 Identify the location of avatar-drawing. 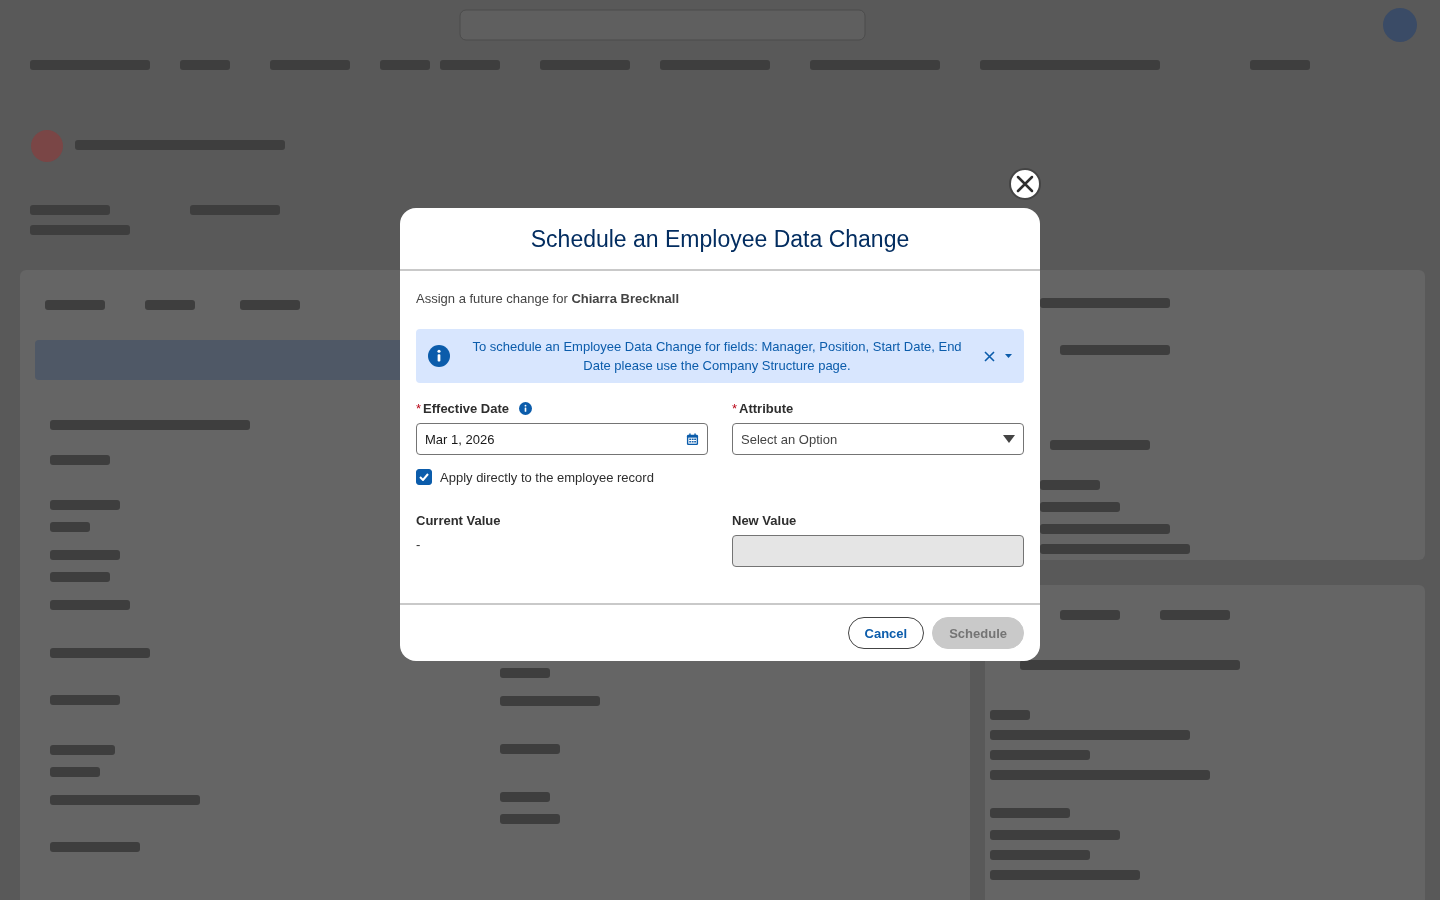
(1400, 25).